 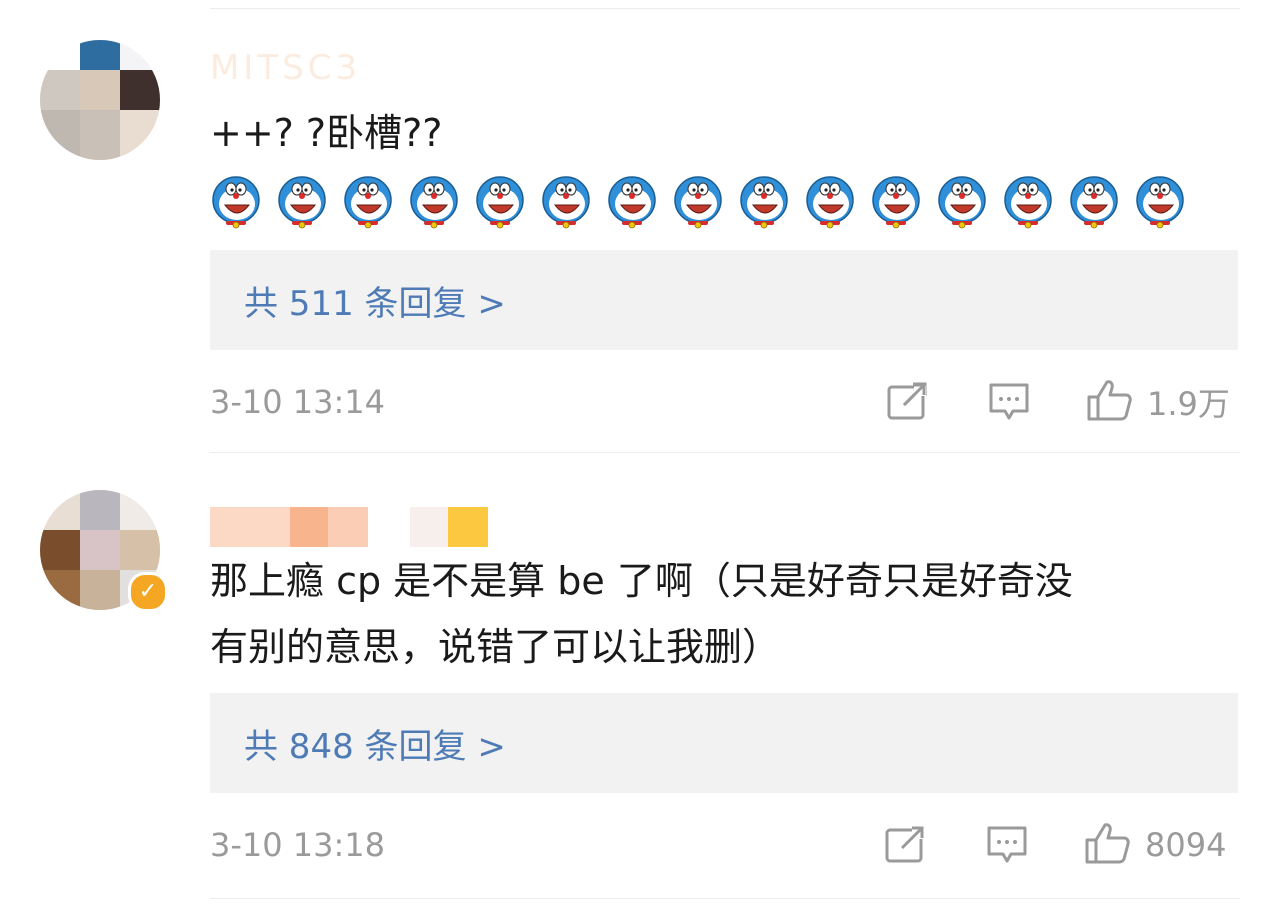 What do you see at coordinates (1186, 845) in the screenshot?
I see `like-count: 8094` at bounding box center [1186, 845].